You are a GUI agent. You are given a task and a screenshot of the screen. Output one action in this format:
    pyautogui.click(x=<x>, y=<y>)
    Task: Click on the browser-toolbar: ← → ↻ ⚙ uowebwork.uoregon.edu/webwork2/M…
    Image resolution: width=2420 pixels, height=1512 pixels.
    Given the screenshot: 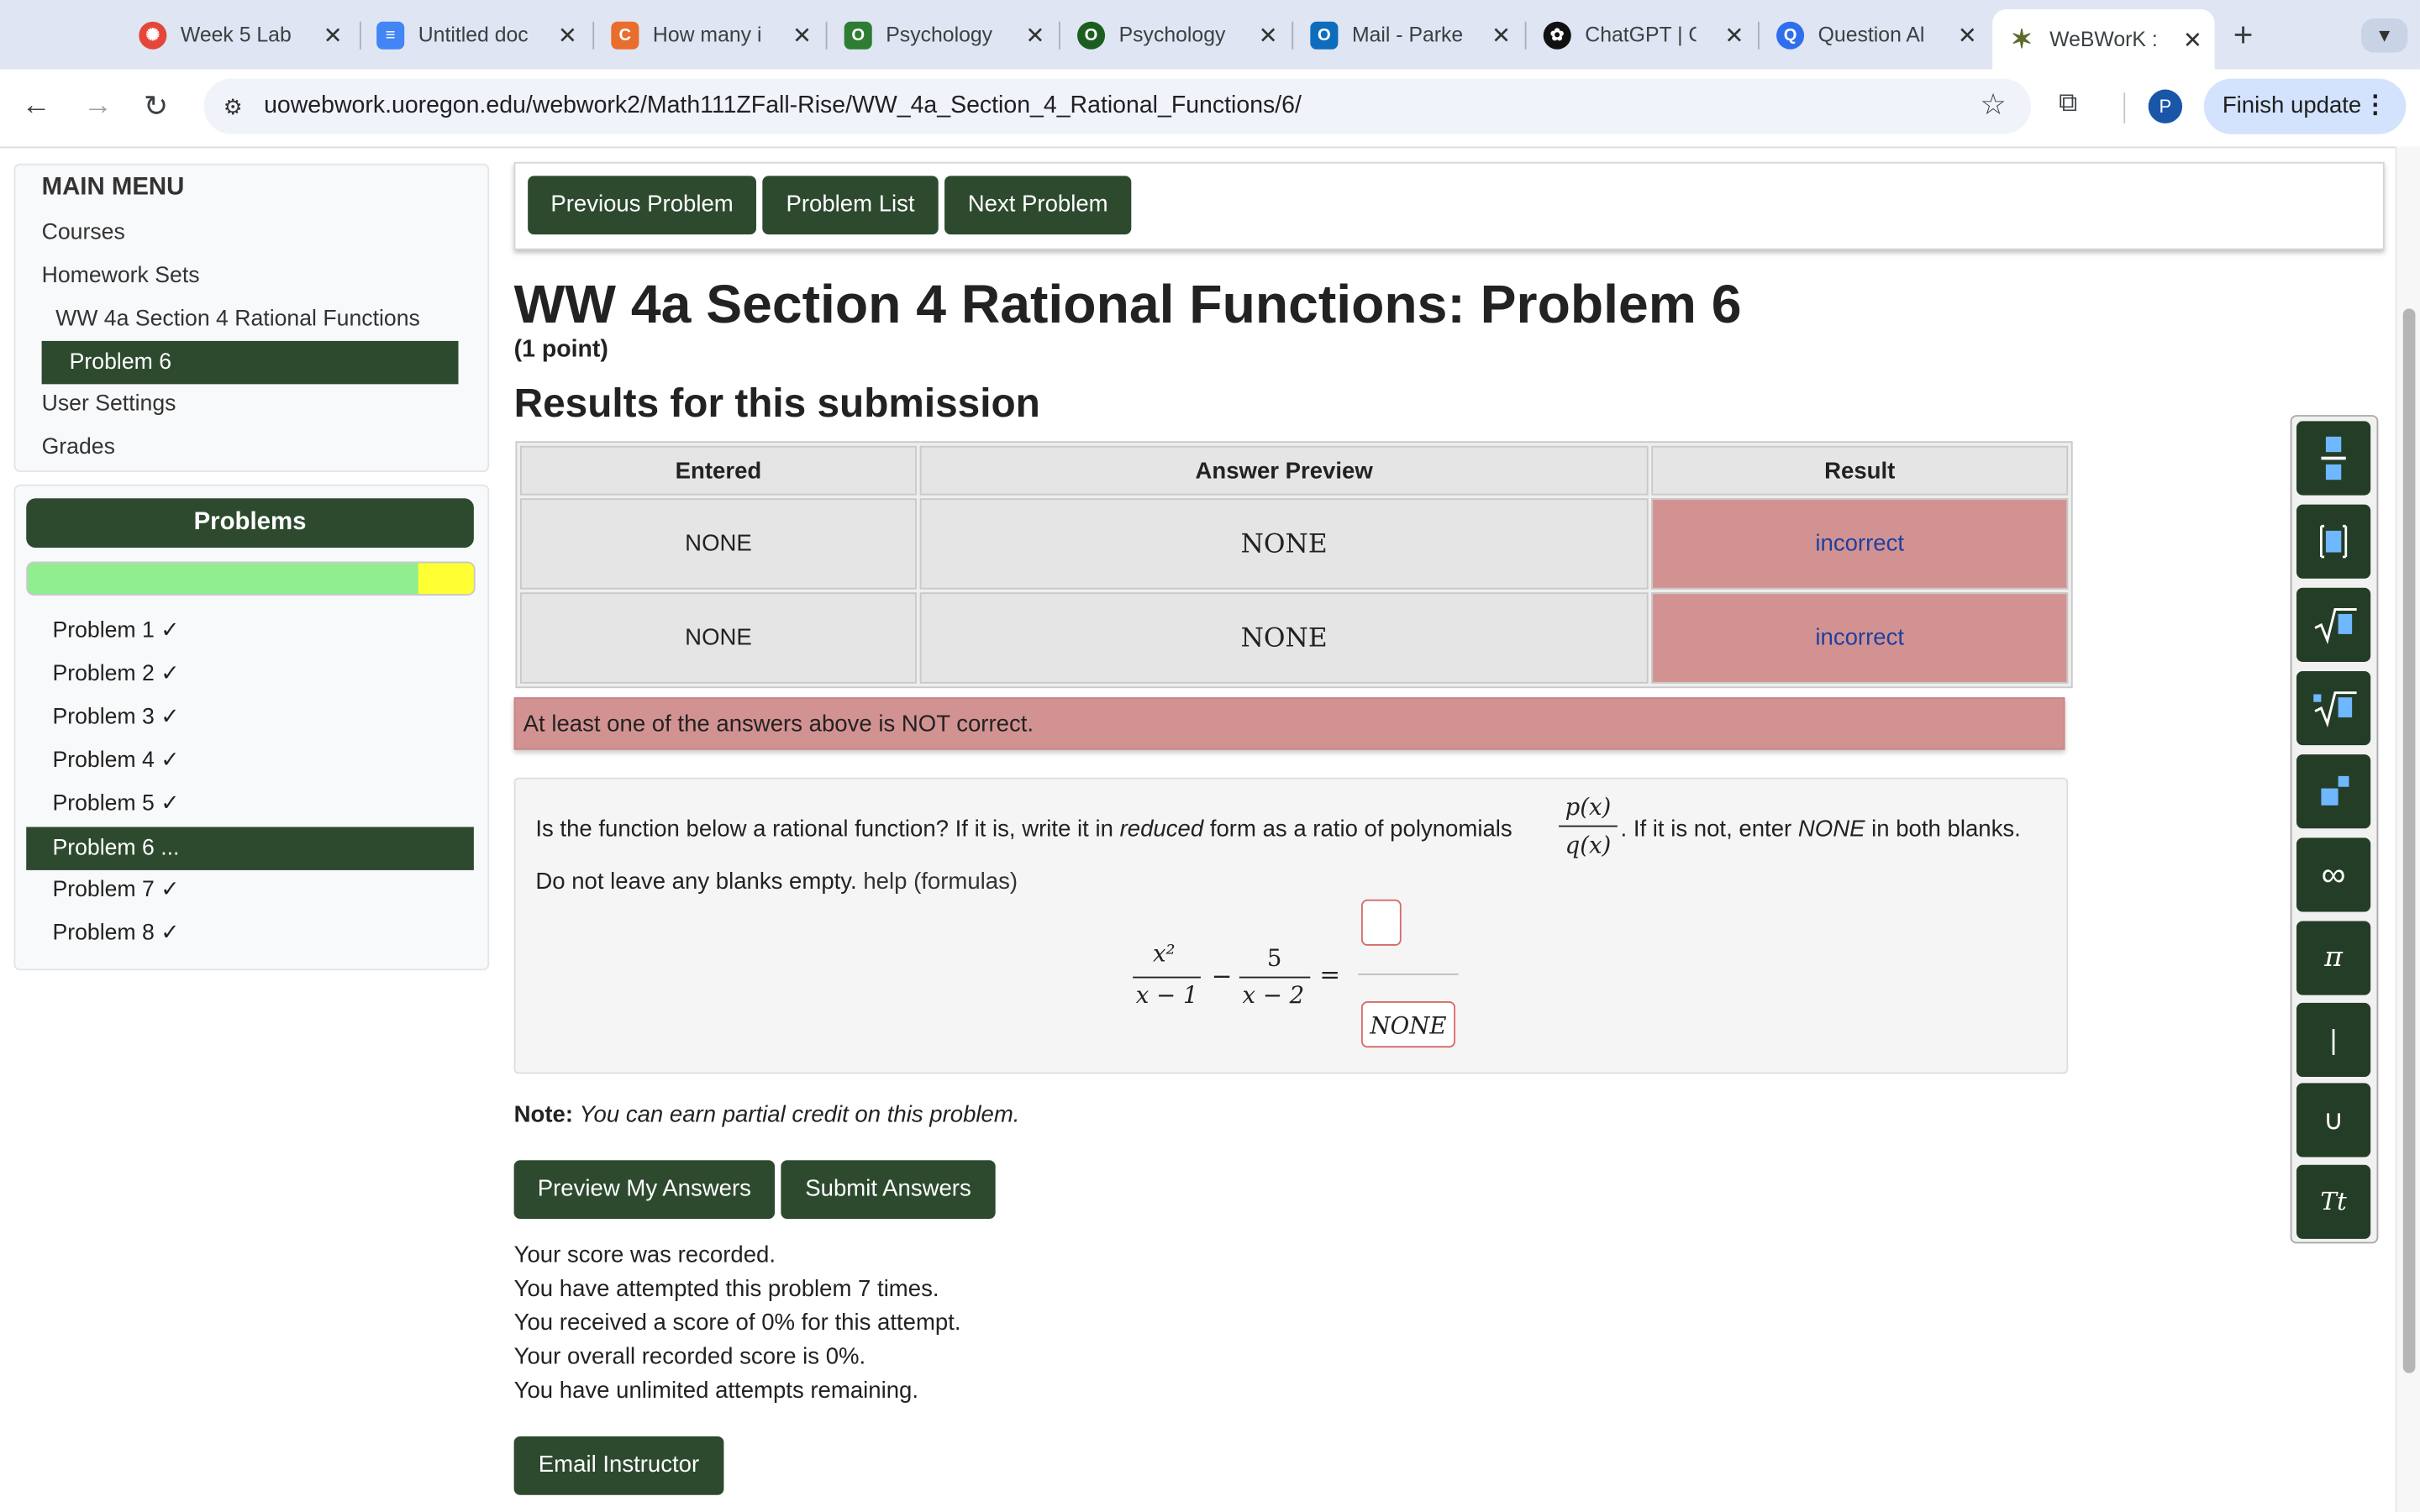 What is the action you would take?
    pyautogui.click(x=1210, y=109)
    